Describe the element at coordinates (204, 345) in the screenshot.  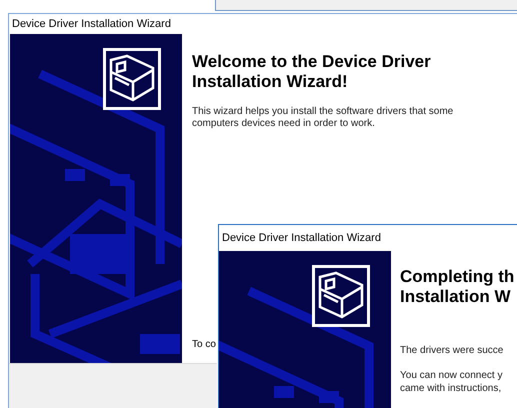
I see `wizard-footer-text: To co` at that location.